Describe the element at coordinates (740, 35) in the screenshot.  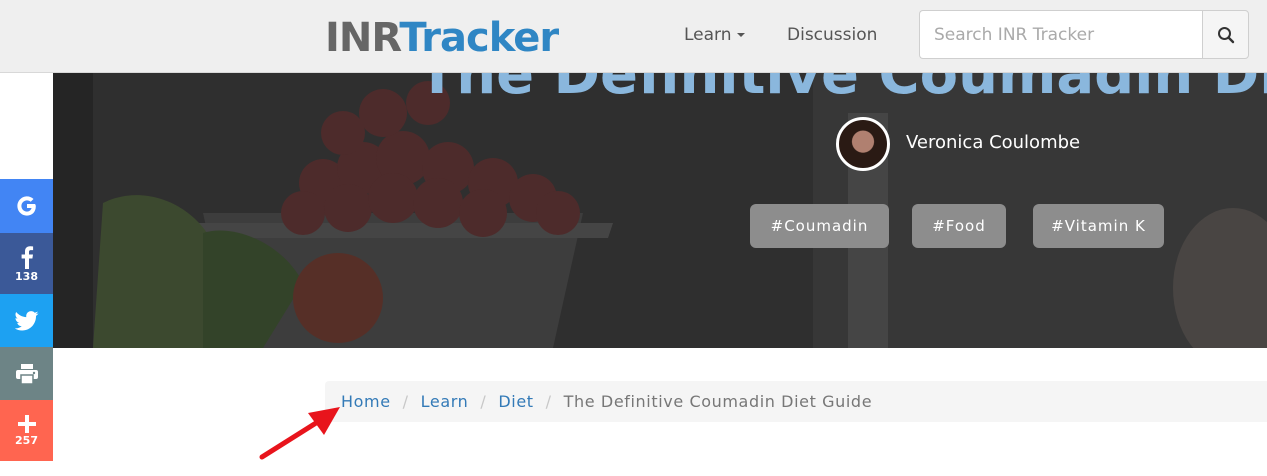
I see `caret-down-icon` at that location.